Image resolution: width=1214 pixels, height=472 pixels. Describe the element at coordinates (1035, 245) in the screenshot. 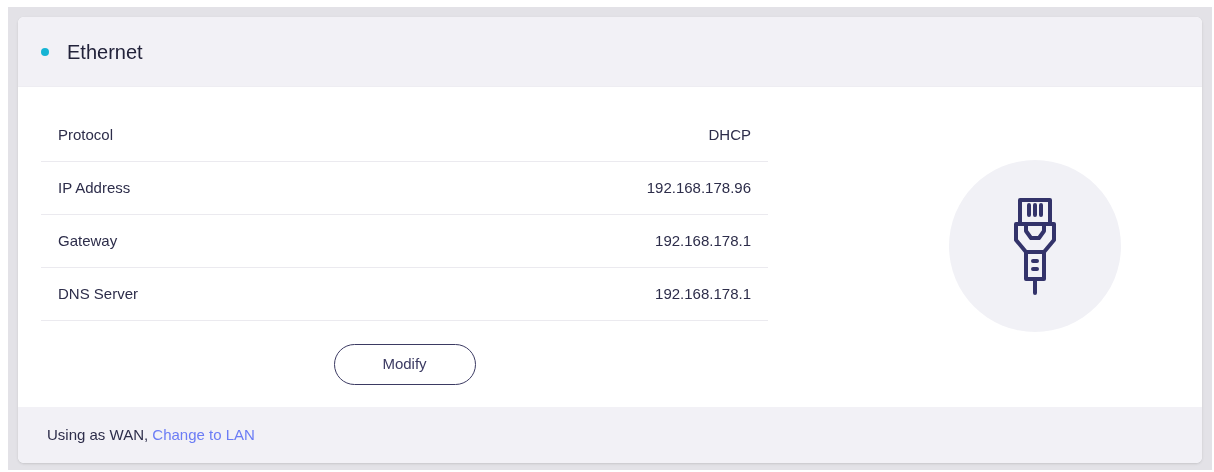

I see `ethernet-plug-icon` at that location.